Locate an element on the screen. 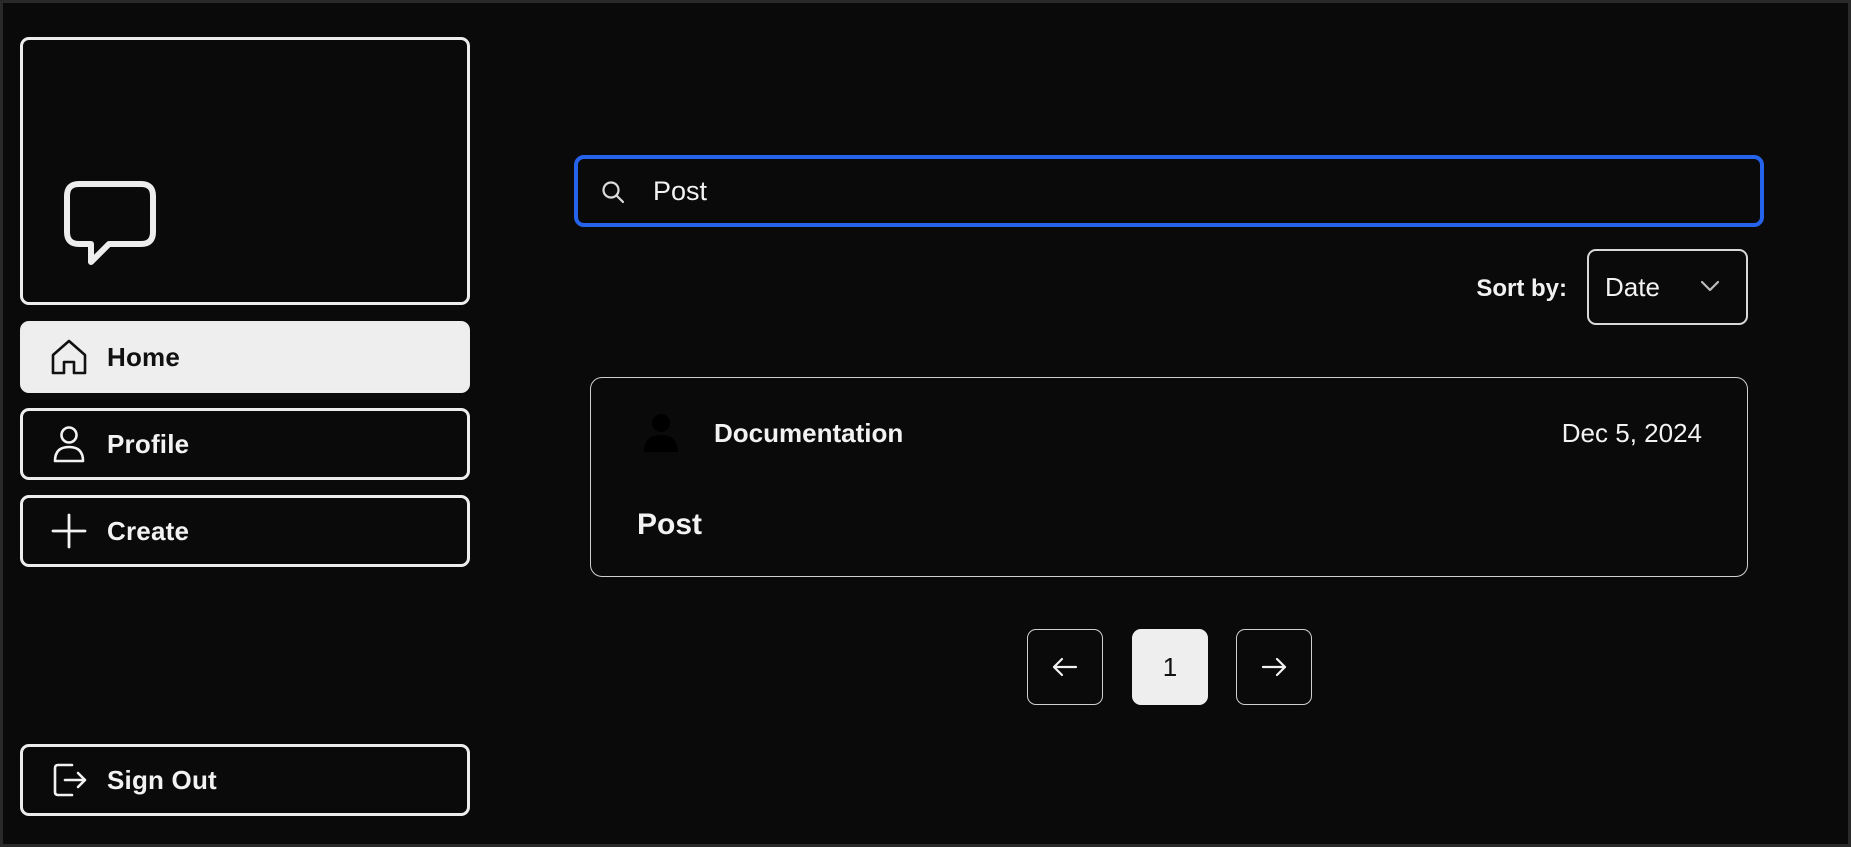 The width and height of the screenshot is (1851, 847). arrow-right-icon is located at coordinates (1274, 667).